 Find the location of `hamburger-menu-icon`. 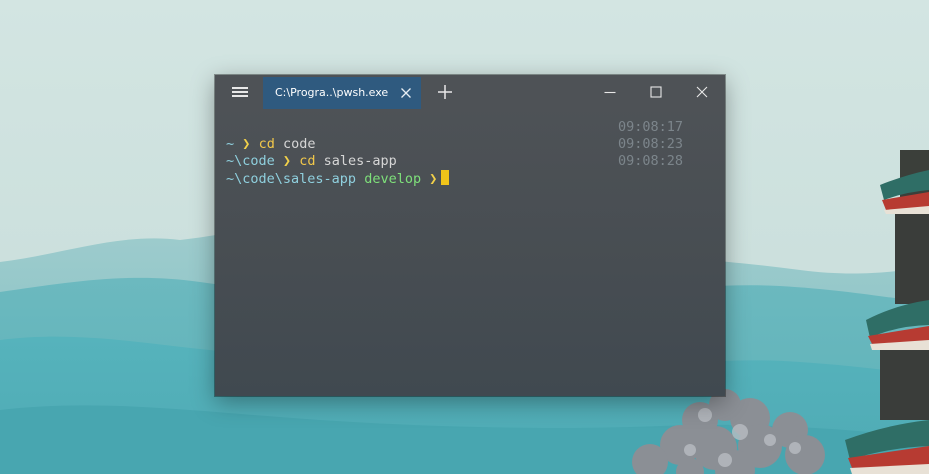

hamburger-menu-icon is located at coordinates (239, 92).